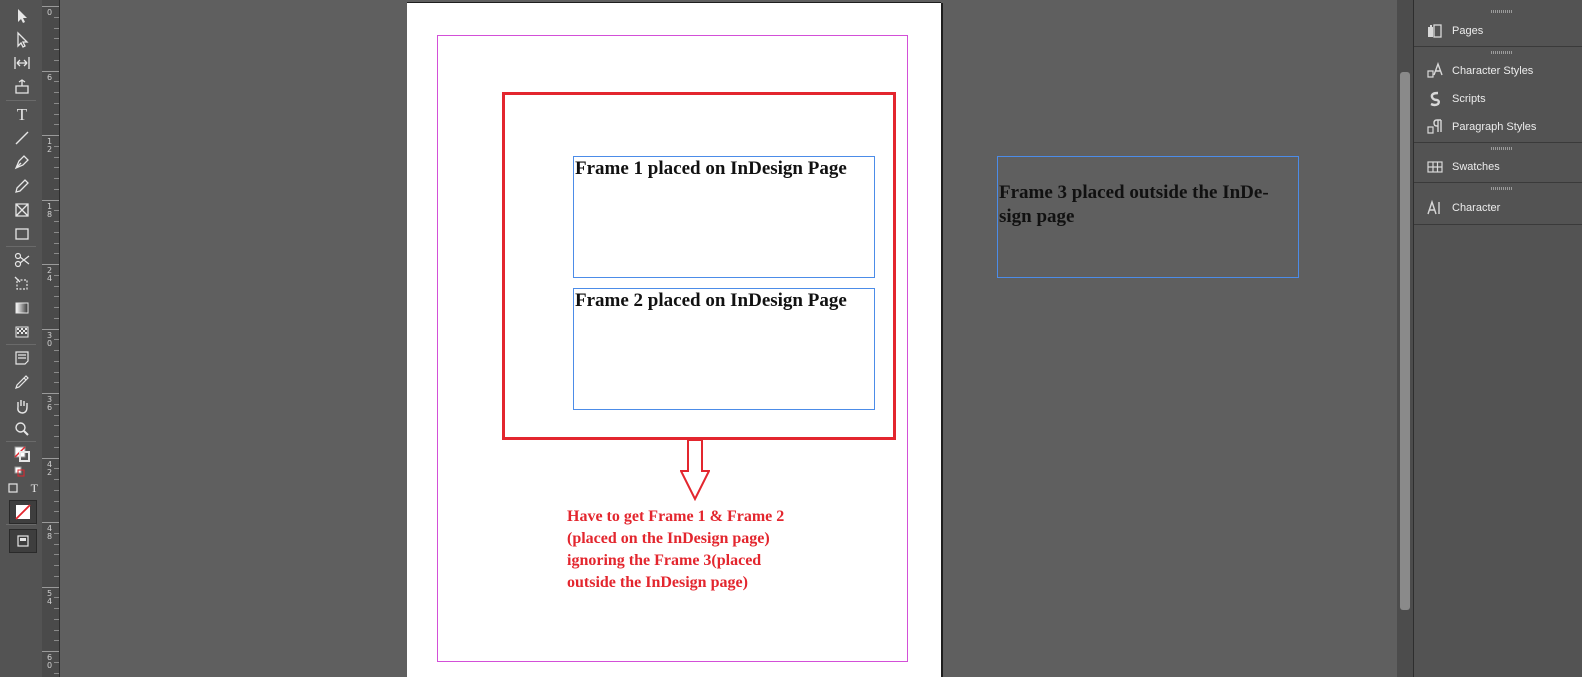 The image size is (1582, 677). I want to click on line-tool-icon, so click(22, 138).